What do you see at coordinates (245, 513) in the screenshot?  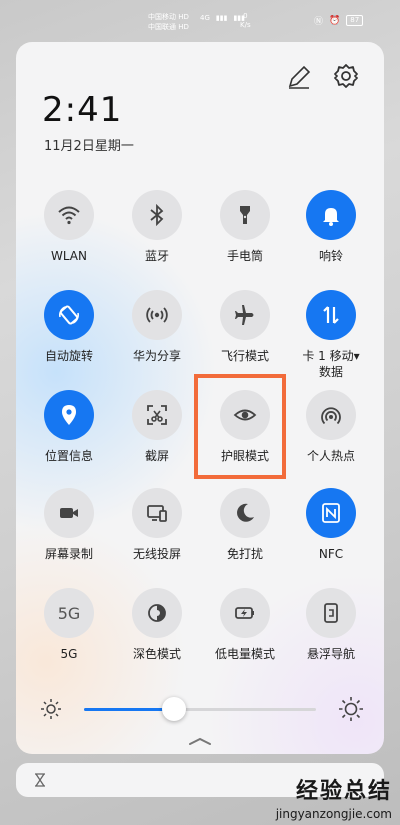 I see `tile-moon-button` at bounding box center [245, 513].